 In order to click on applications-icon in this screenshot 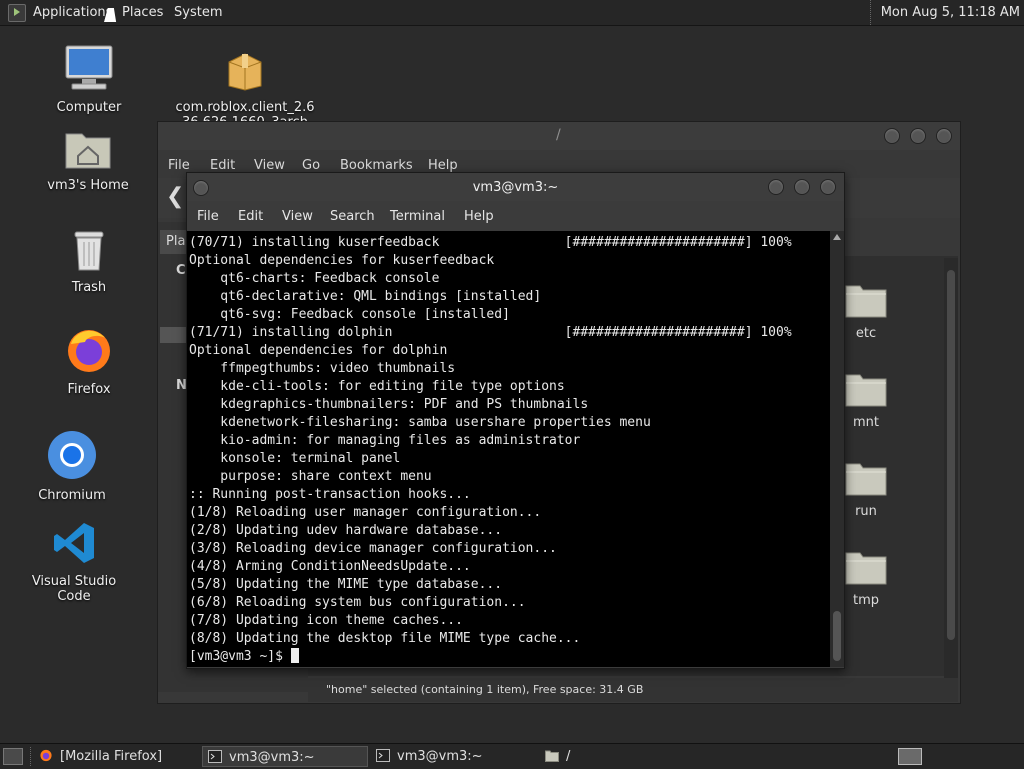, I will do `click(17, 13)`.